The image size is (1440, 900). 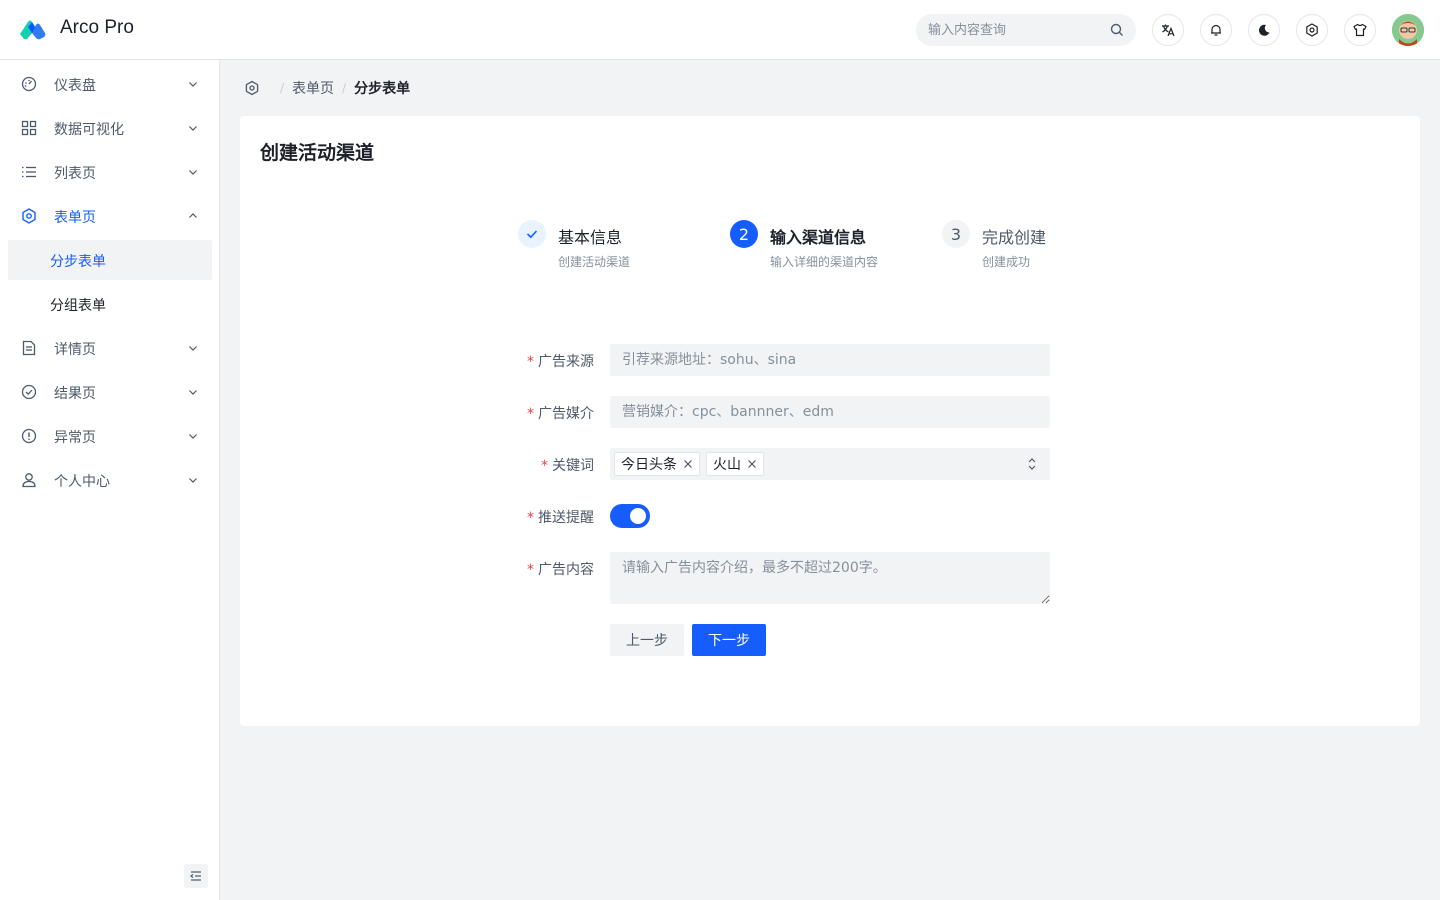 What do you see at coordinates (566, 414) in the screenshot?
I see `form-label-text: 广告媒介` at bounding box center [566, 414].